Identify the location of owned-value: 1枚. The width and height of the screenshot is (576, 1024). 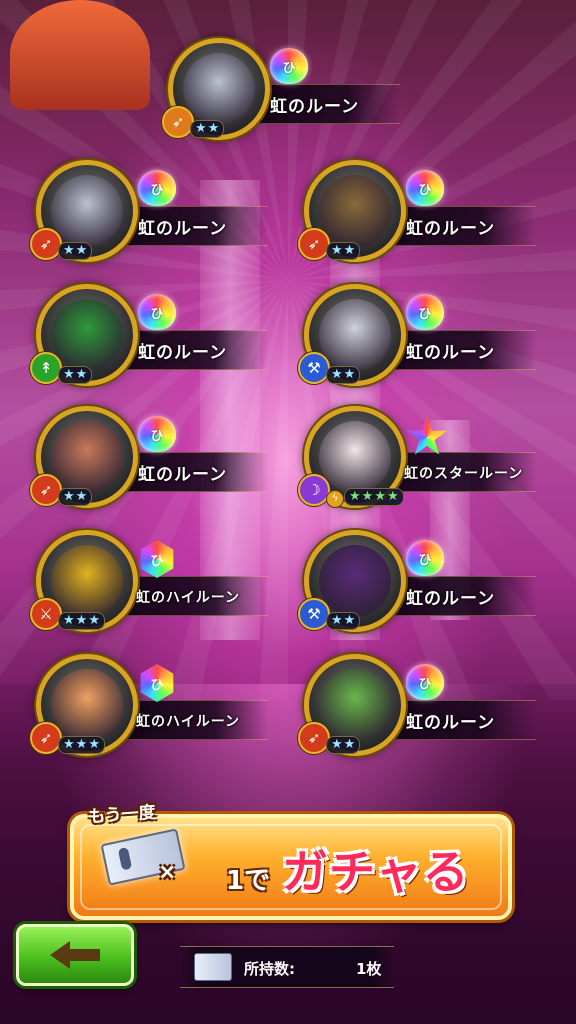
(369, 969).